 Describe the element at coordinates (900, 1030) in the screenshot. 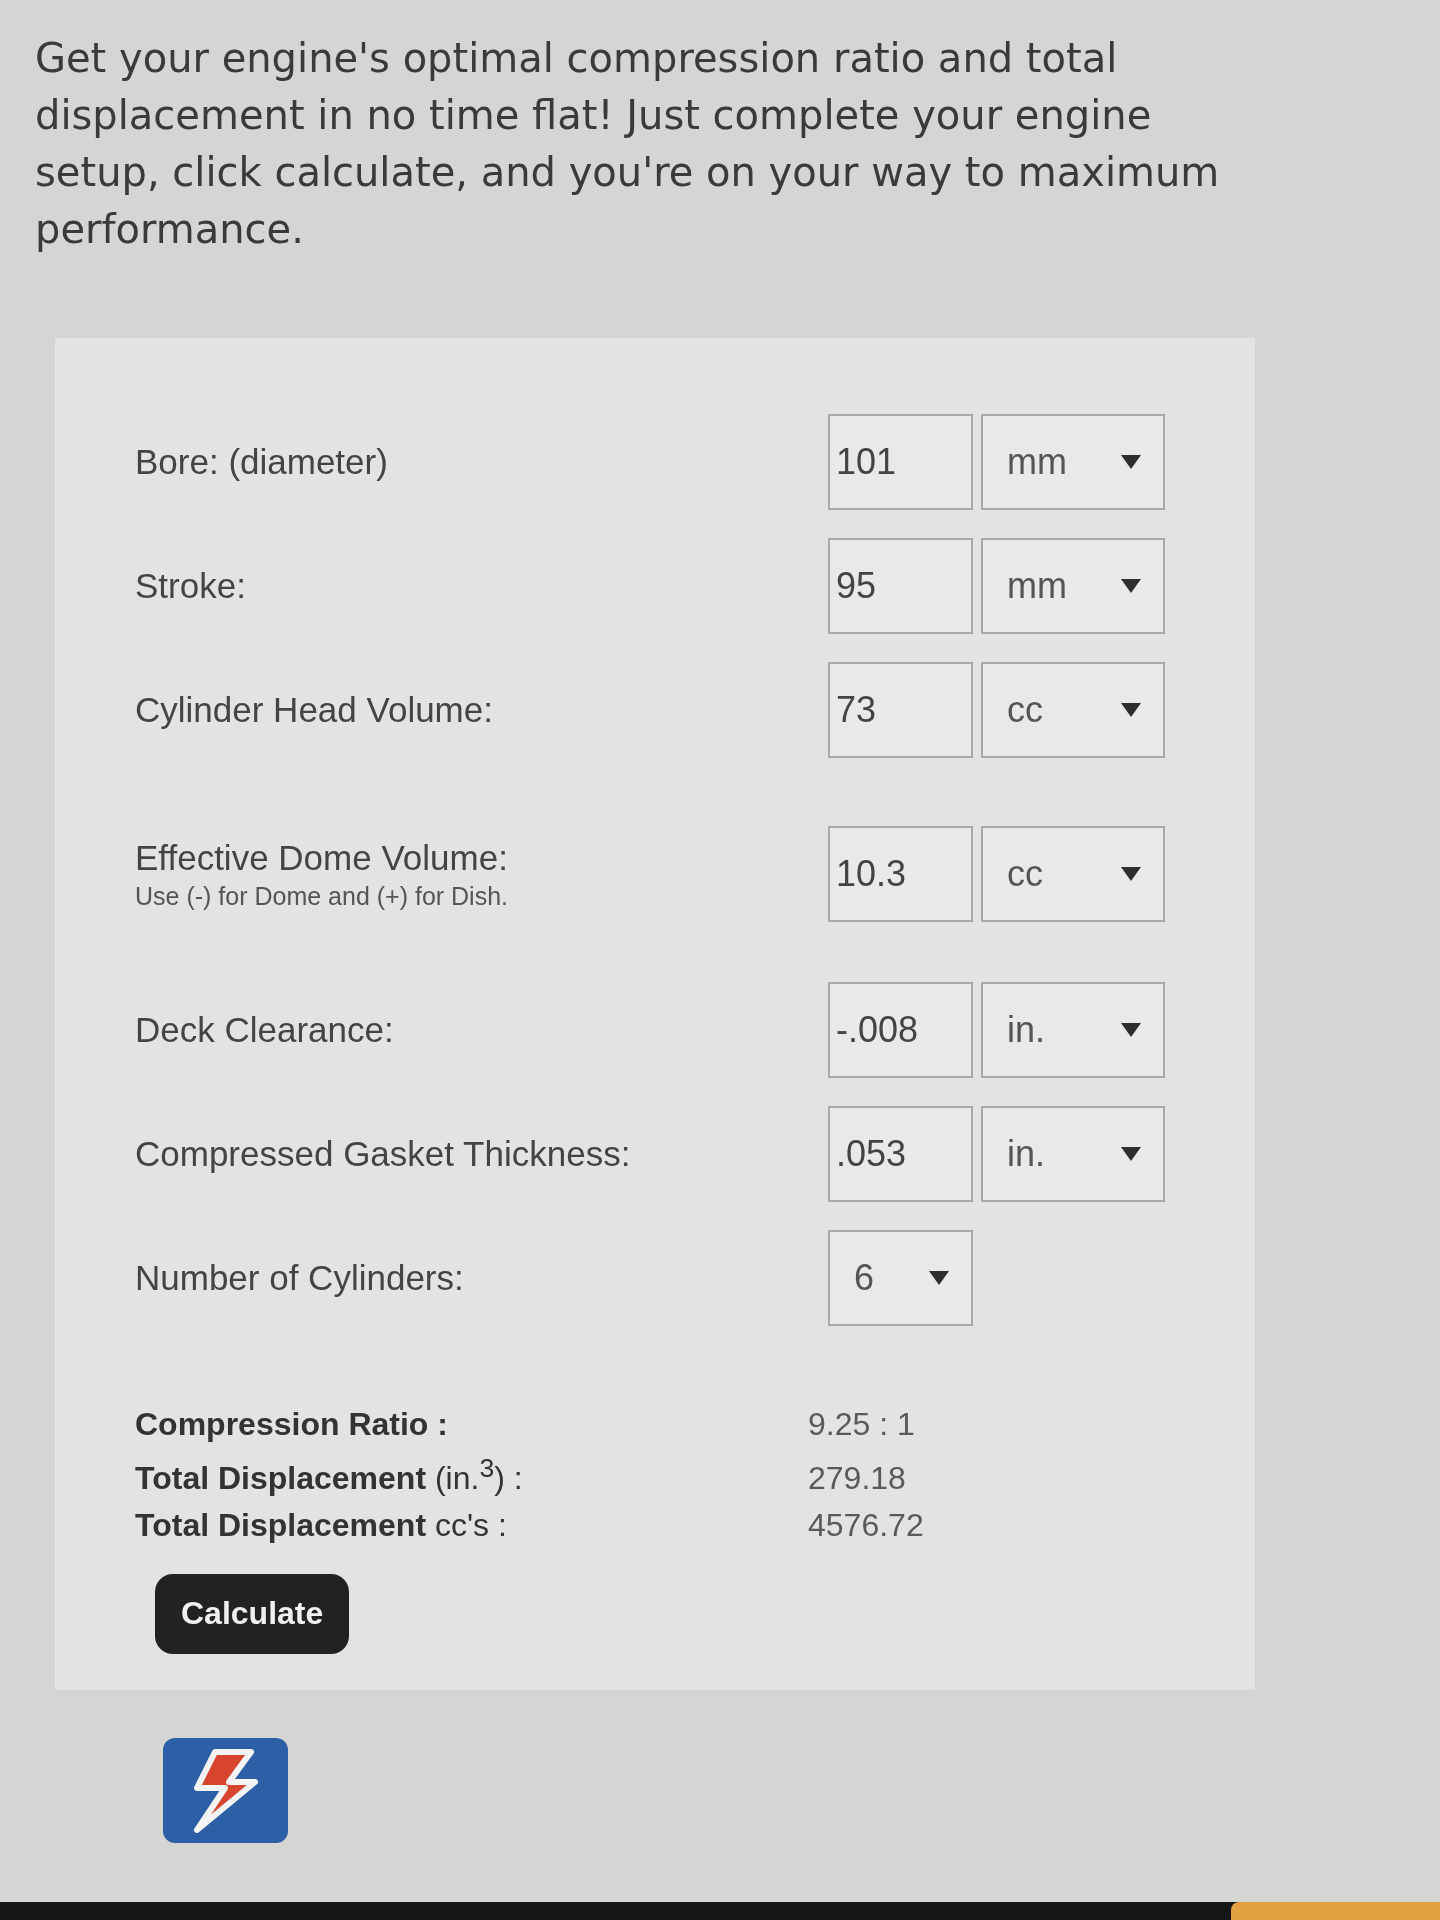

I see `value-input: -.008` at that location.